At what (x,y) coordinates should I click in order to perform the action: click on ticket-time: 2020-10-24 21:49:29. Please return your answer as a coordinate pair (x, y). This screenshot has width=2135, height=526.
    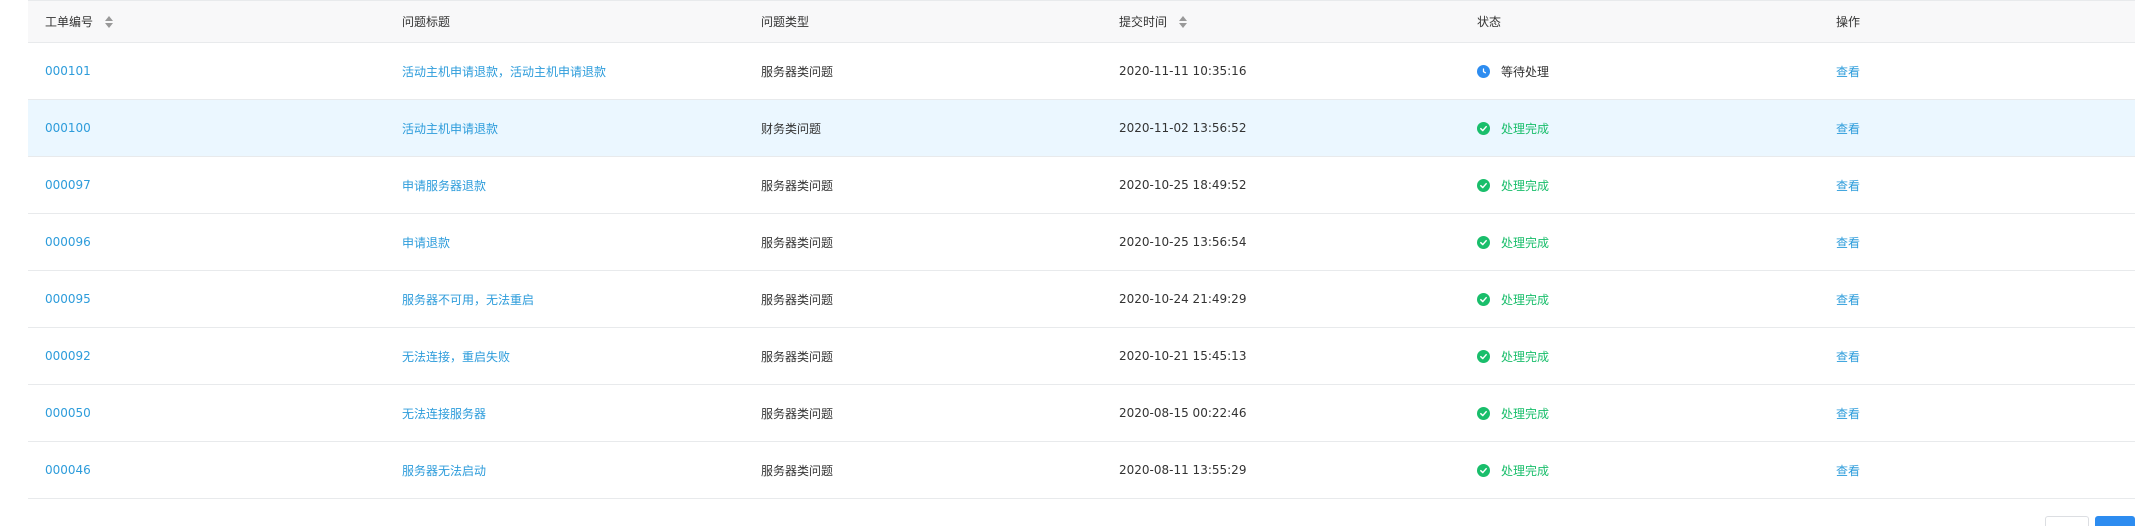
    Looking at the image, I should click on (1183, 299).